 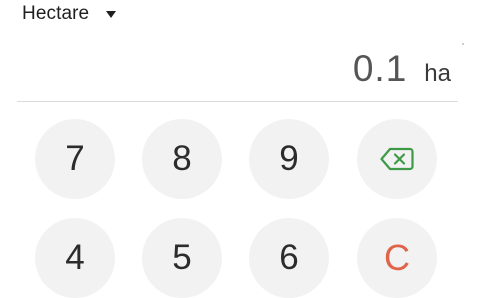 I want to click on key-7: 7, so click(x=75, y=159).